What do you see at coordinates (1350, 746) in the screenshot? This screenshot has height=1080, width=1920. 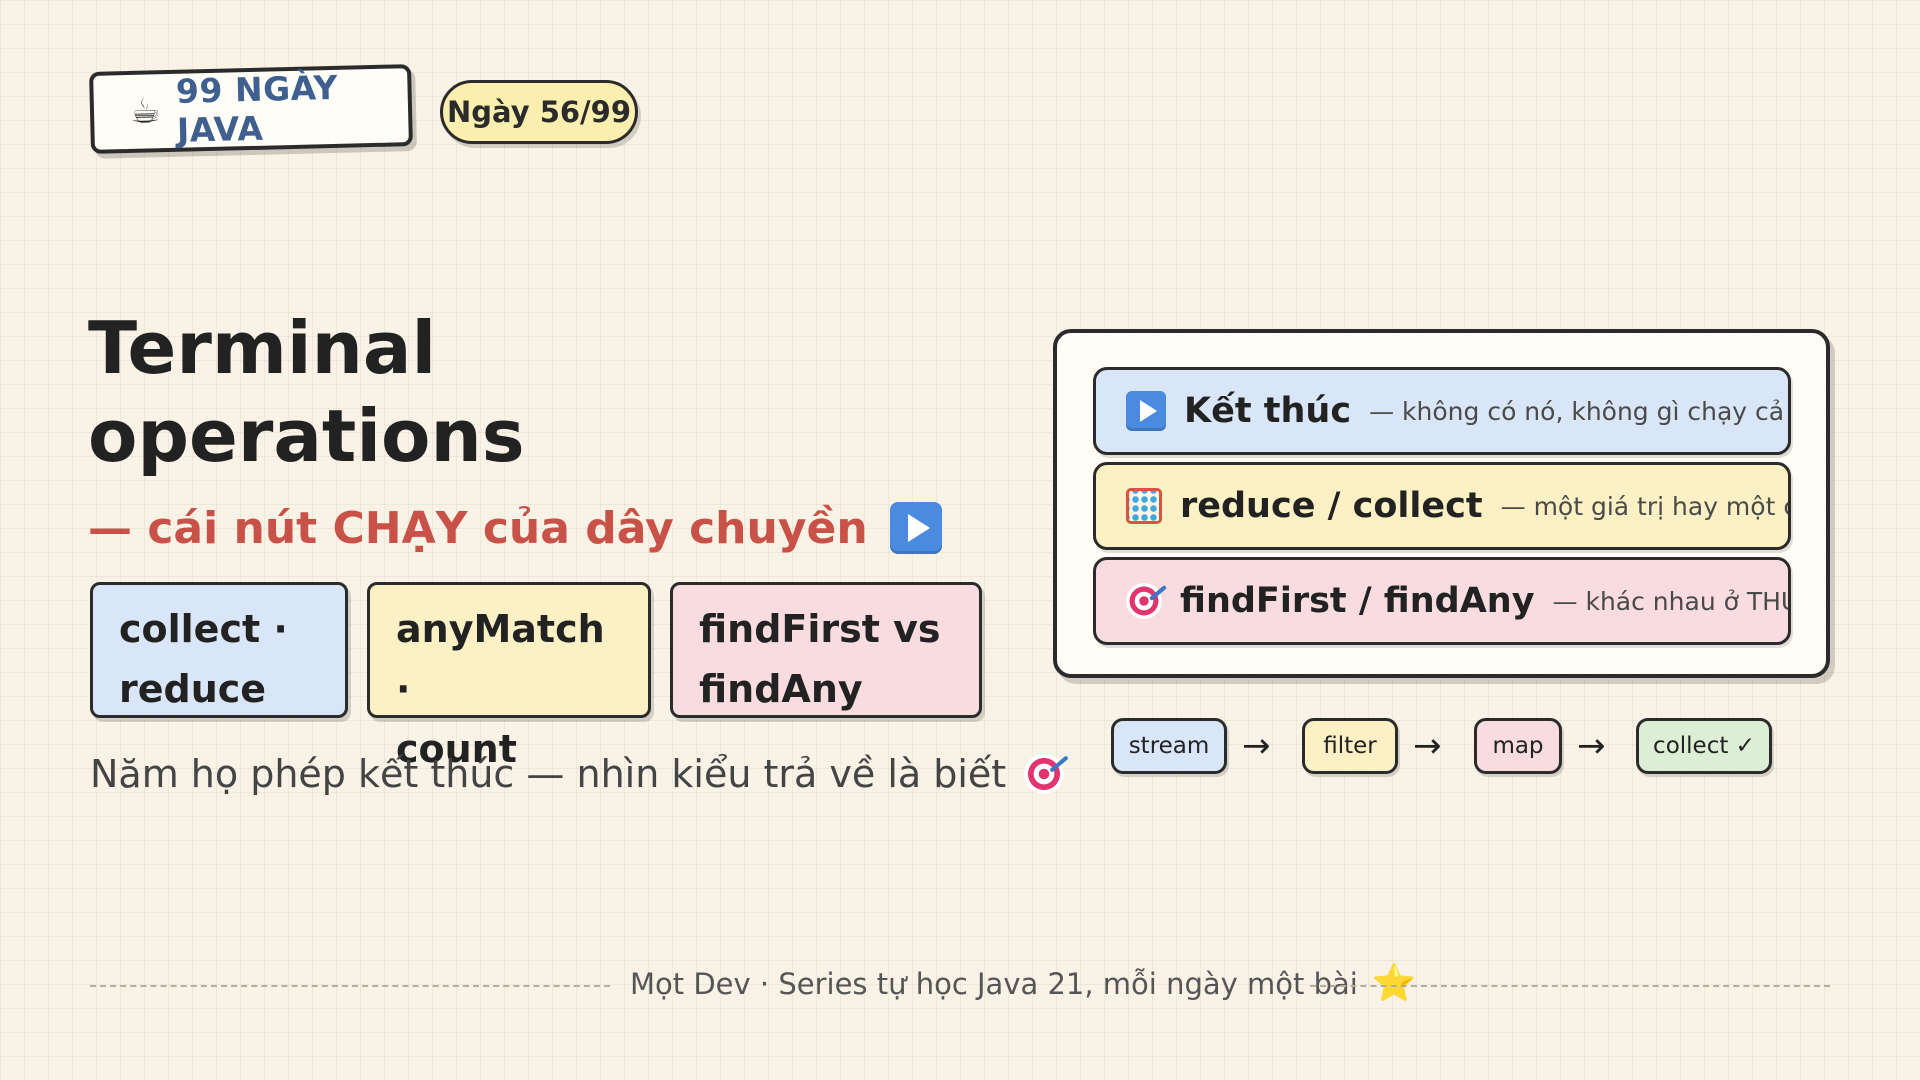 I see `pipeline-node-filter: filter` at bounding box center [1350, 746].